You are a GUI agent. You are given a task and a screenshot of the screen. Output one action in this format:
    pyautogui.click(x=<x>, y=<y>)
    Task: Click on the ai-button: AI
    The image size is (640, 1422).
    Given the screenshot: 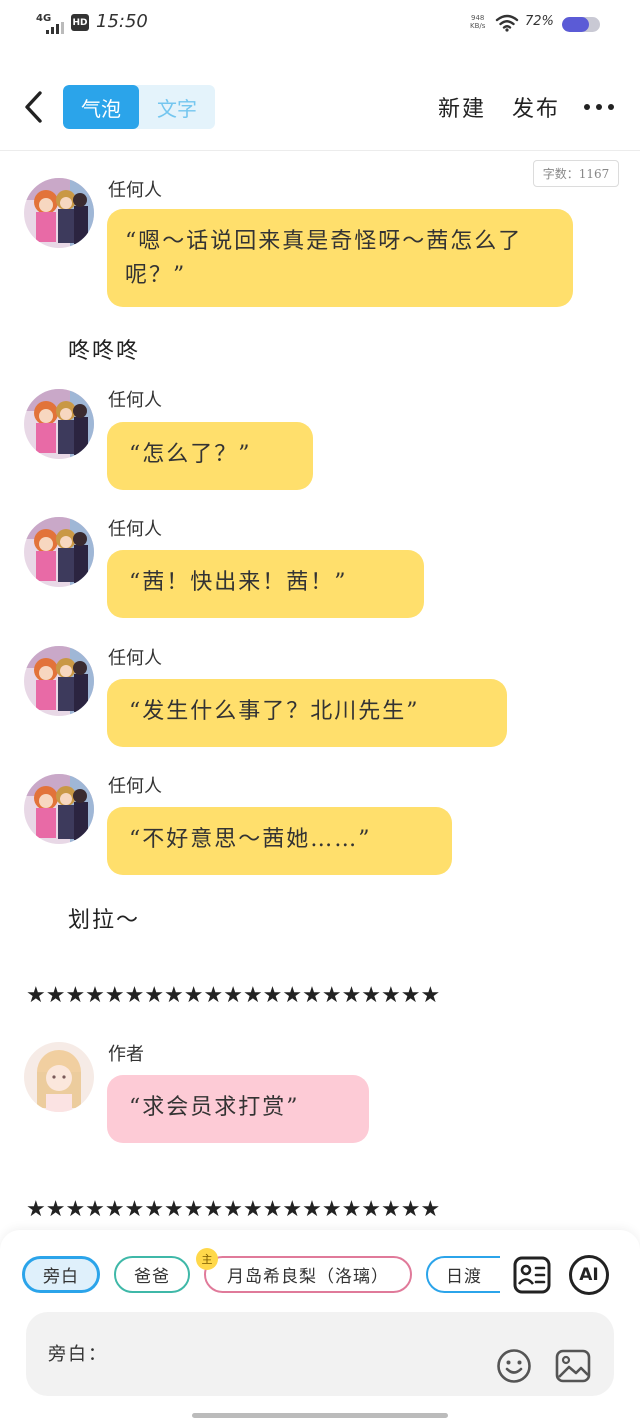 What is the action you would take?
    pyautogui.click(x=589, y=1275)
    